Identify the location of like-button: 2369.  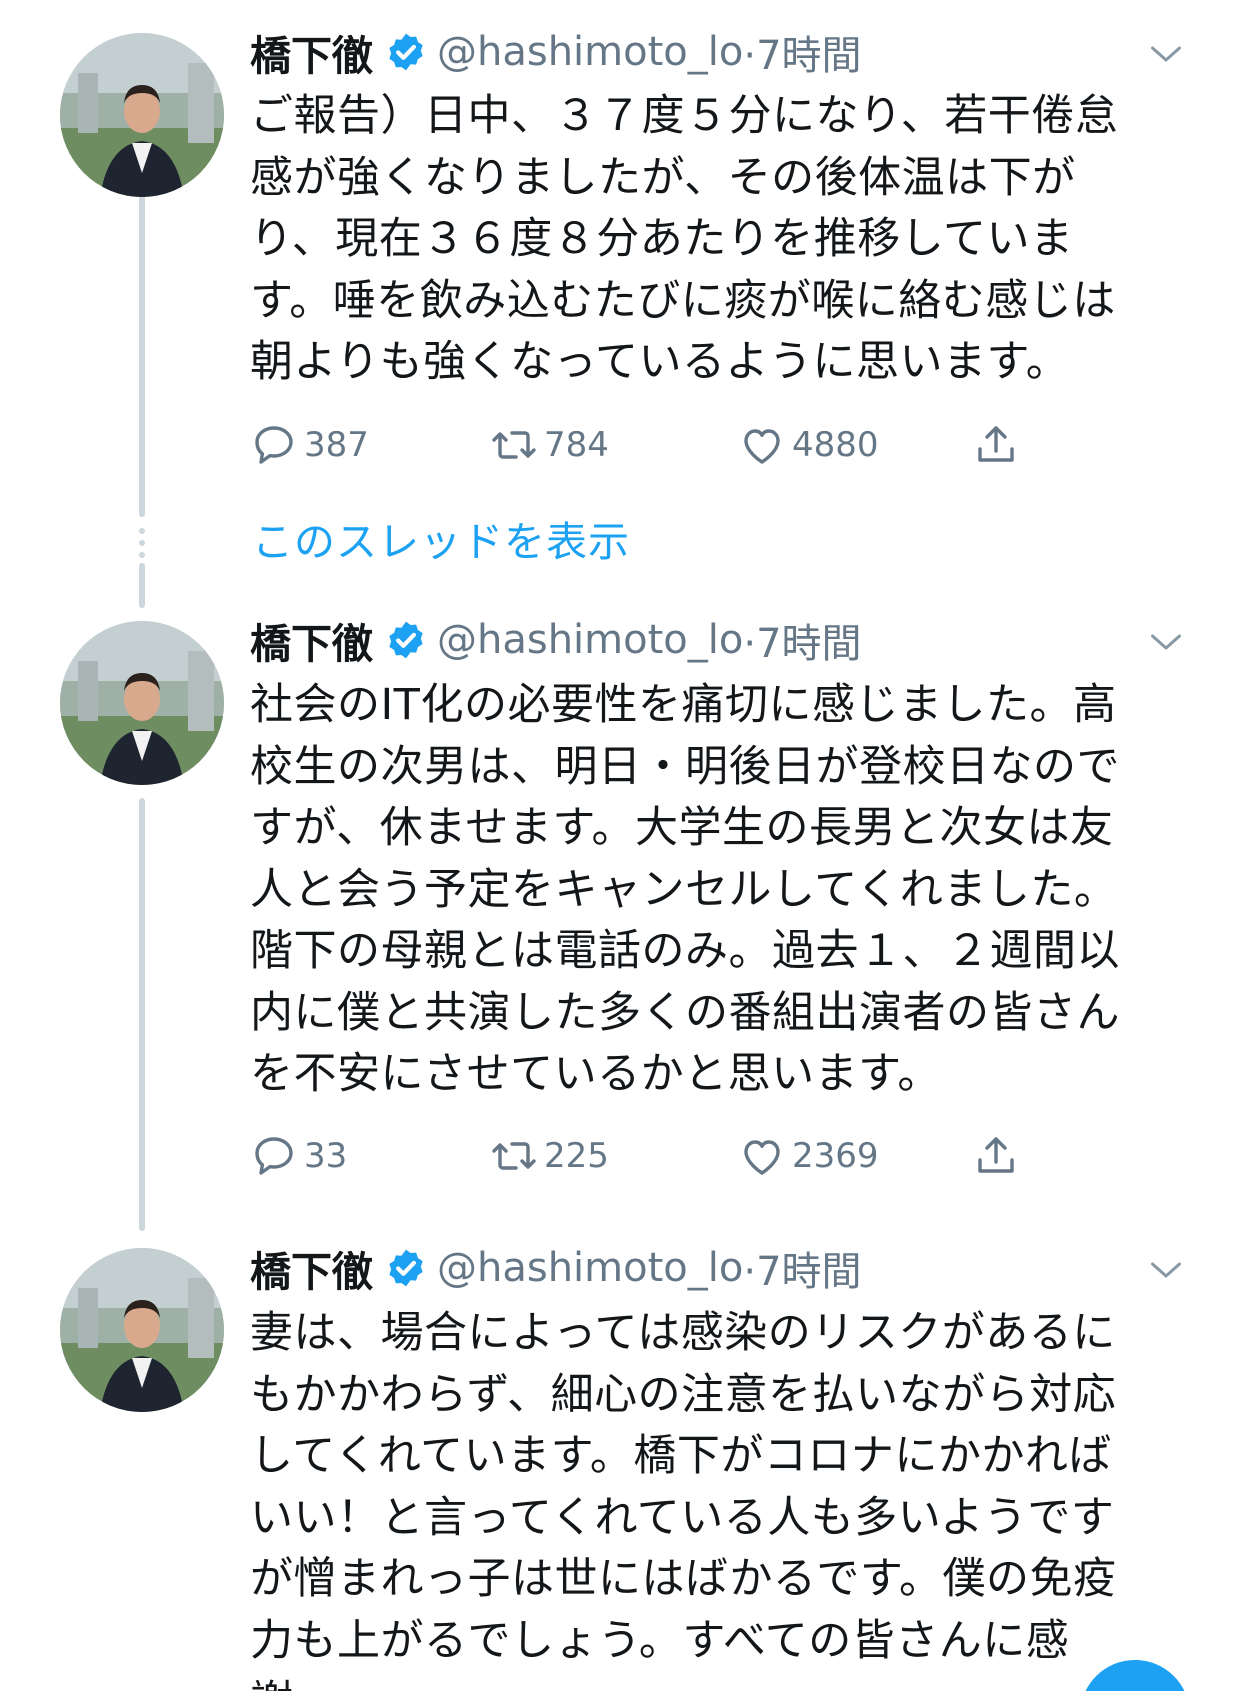
(808, 1156).